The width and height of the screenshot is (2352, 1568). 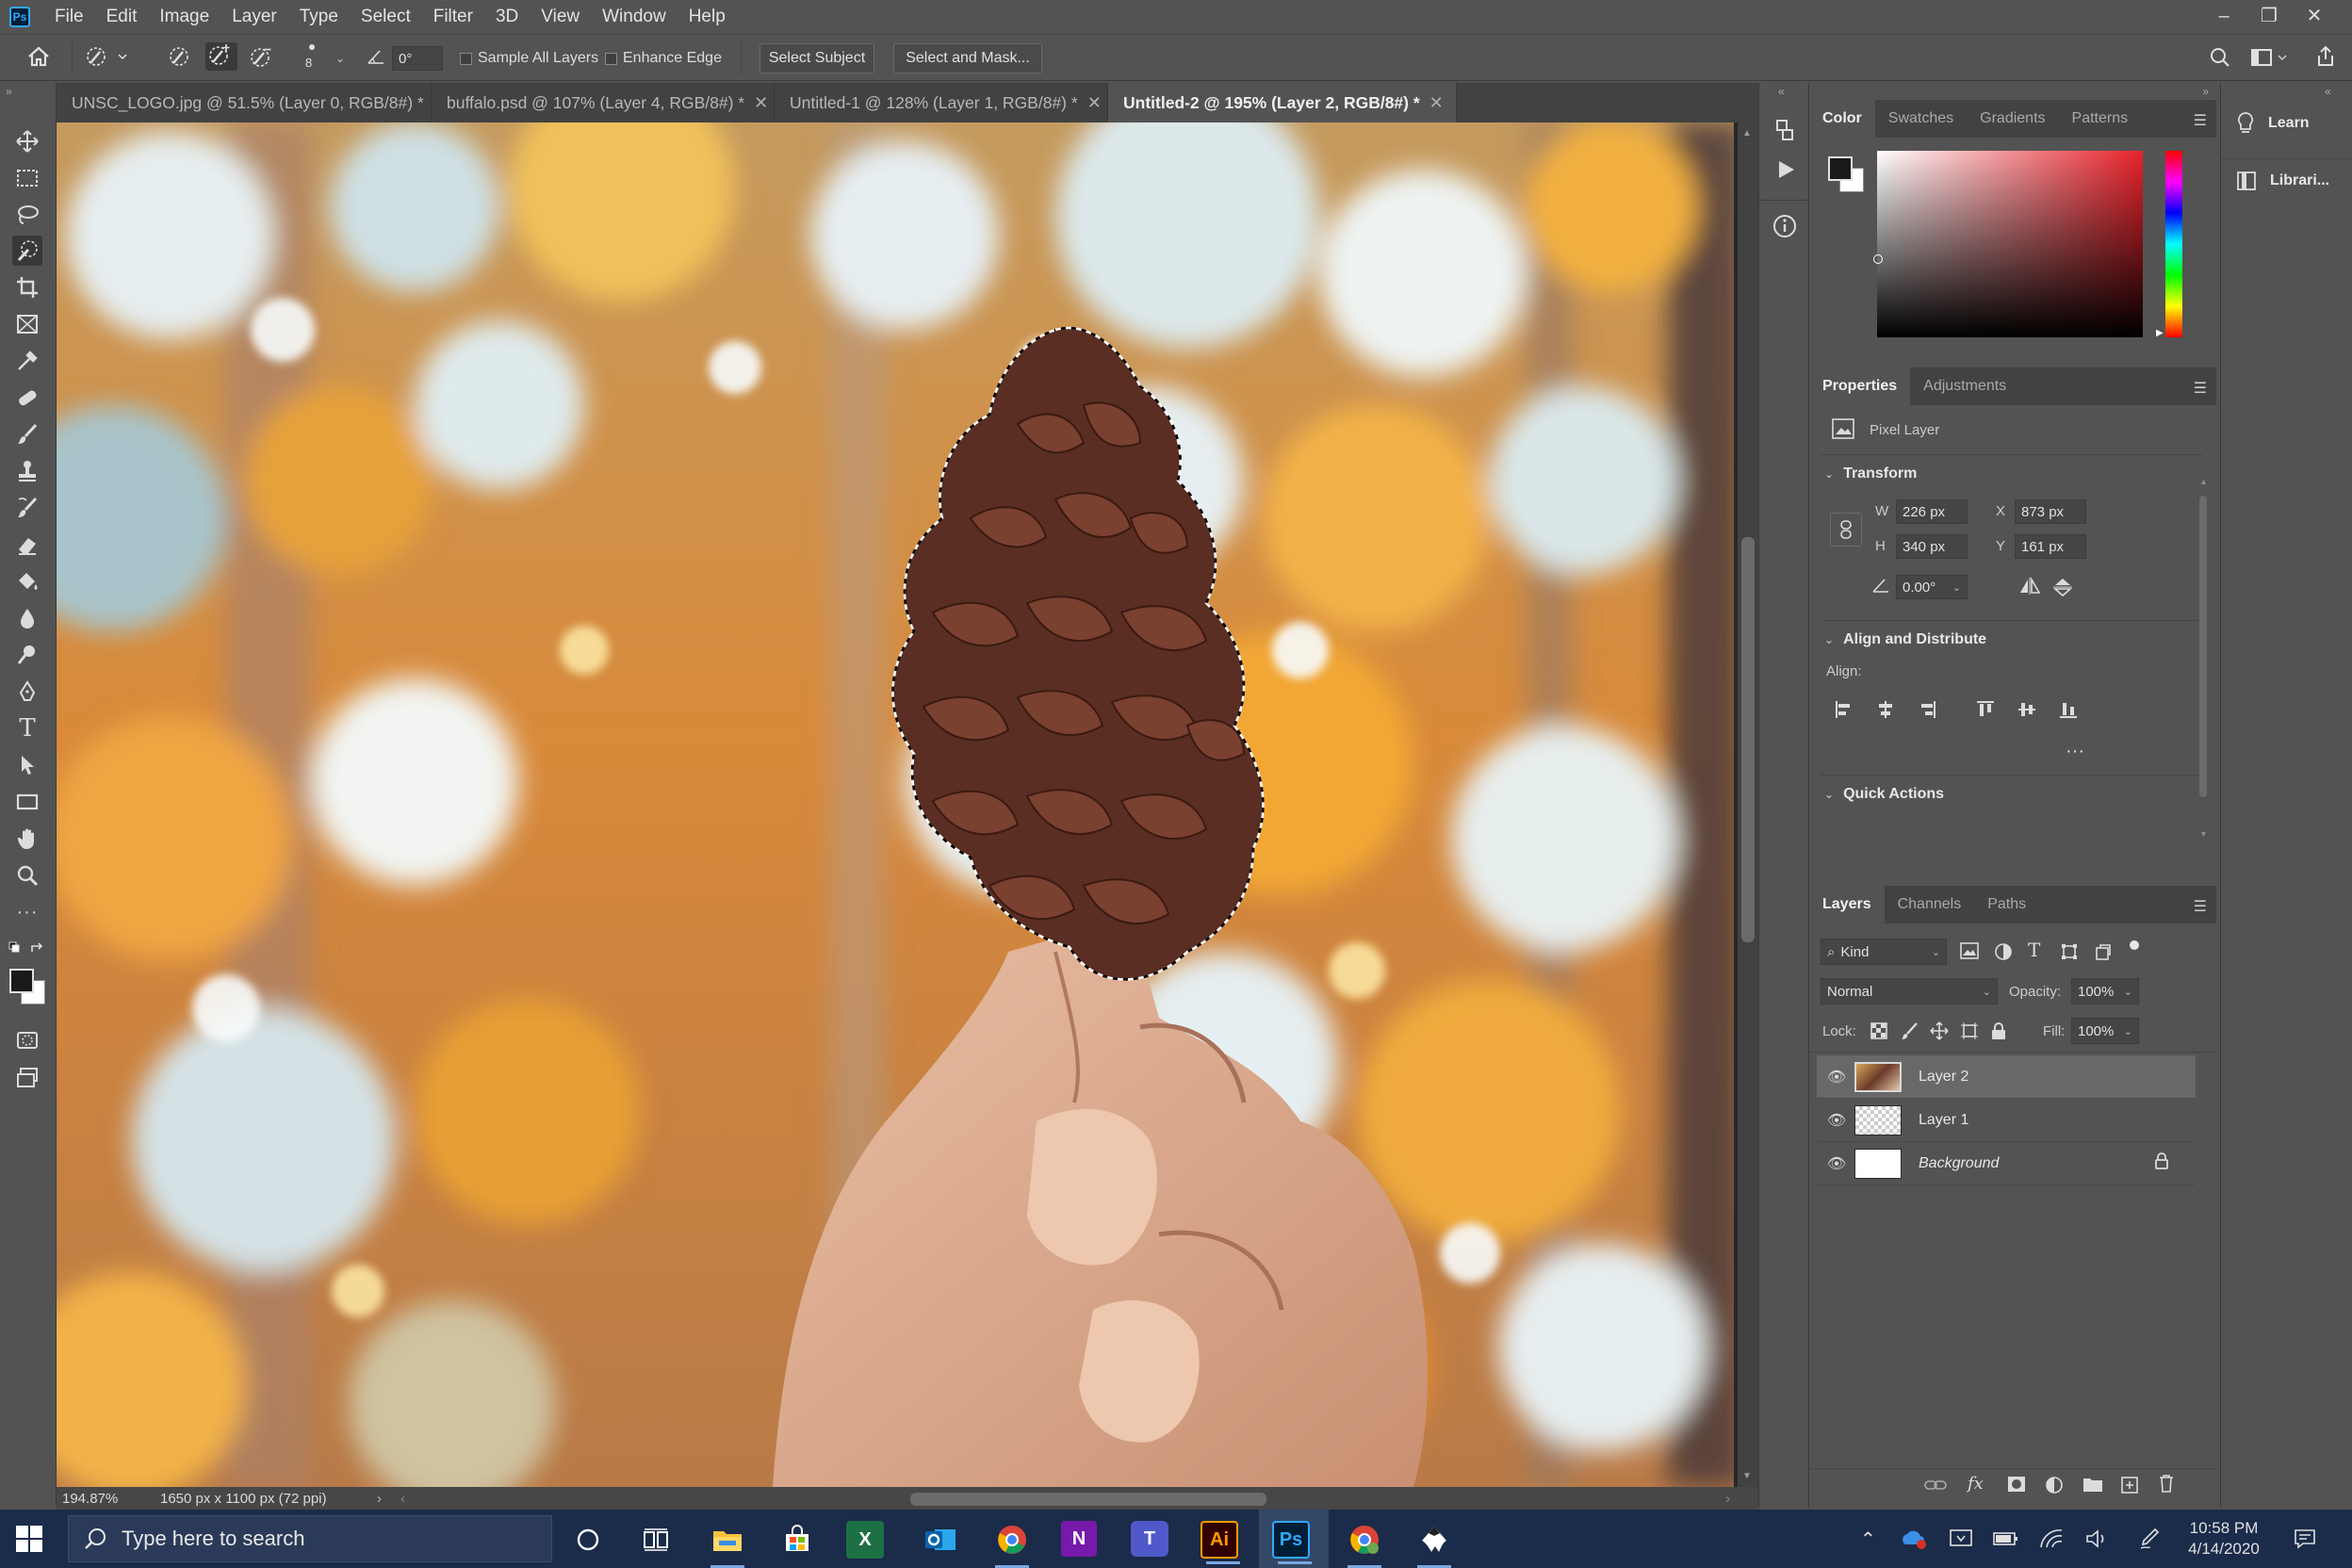 I want to click on opacity-input: 100% ⌄, so click(x=2105, y=991).